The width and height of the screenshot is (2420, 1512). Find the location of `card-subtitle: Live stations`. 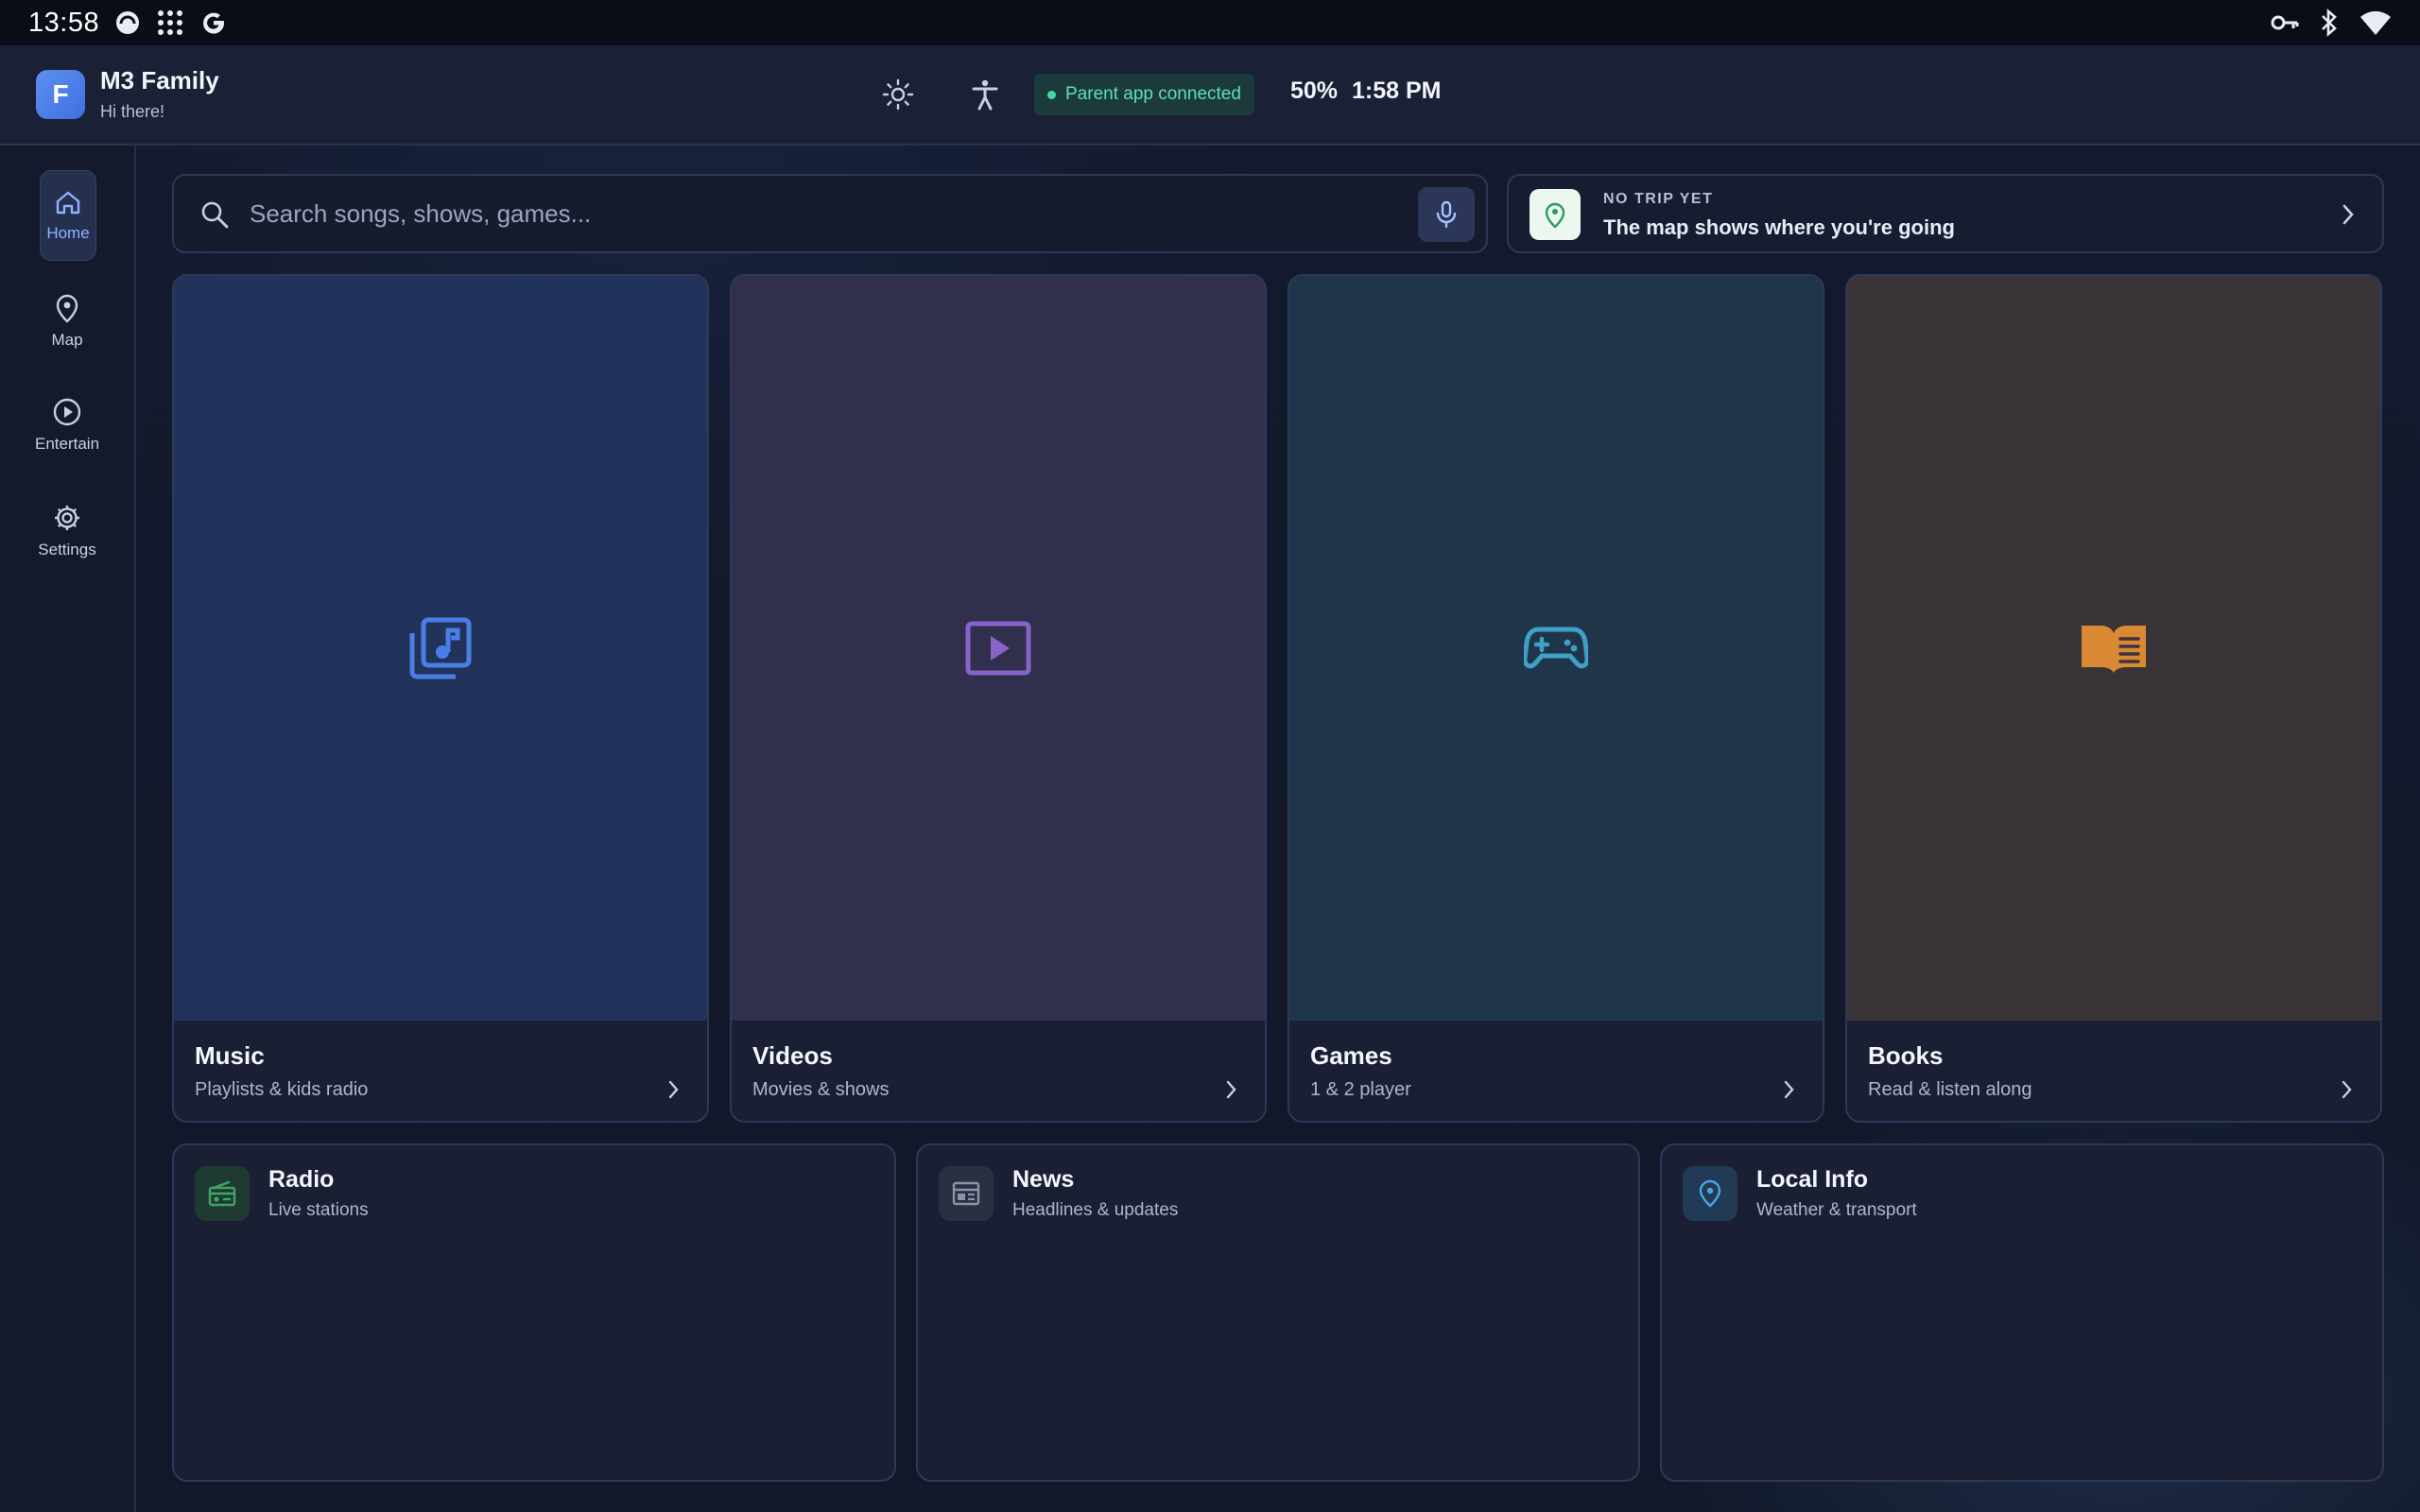

card-subtitle: Live stations is located at coordinates (318, 1210).